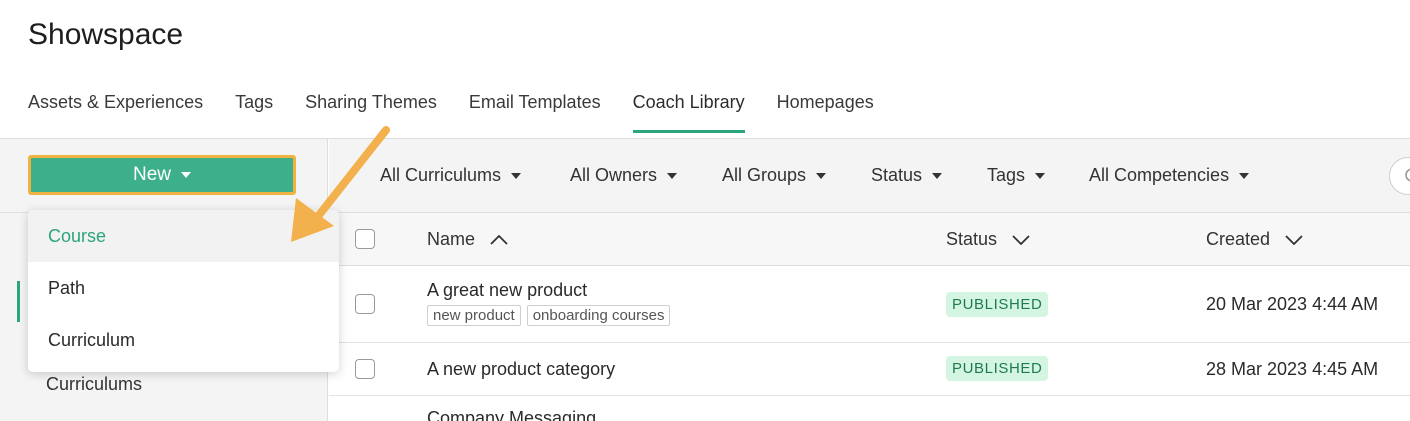 This screenshot has height=421, width=1410. Describe the element at coordinates (688, 112) in the screenshot. I see `tab-coach-library: Coach Library` at that location.